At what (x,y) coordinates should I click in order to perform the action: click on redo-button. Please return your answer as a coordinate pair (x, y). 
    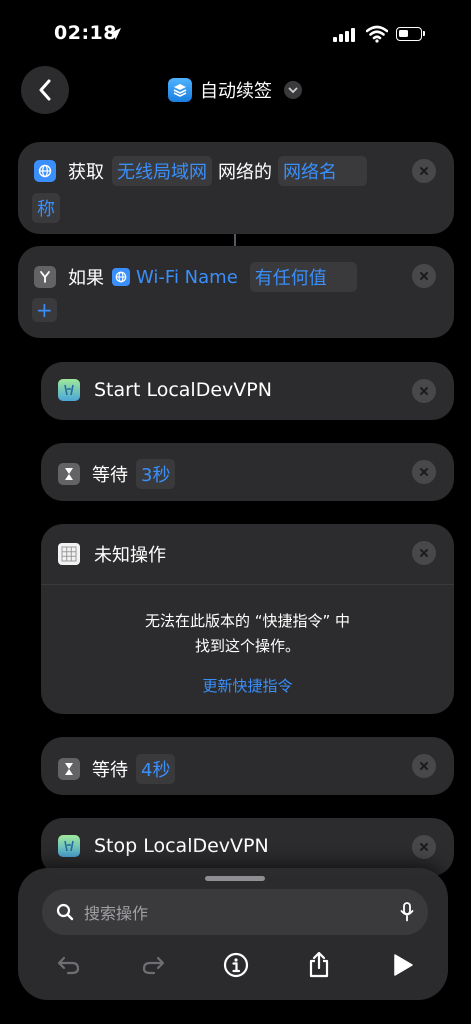
    Looking at the image, I should click on (153, 965).